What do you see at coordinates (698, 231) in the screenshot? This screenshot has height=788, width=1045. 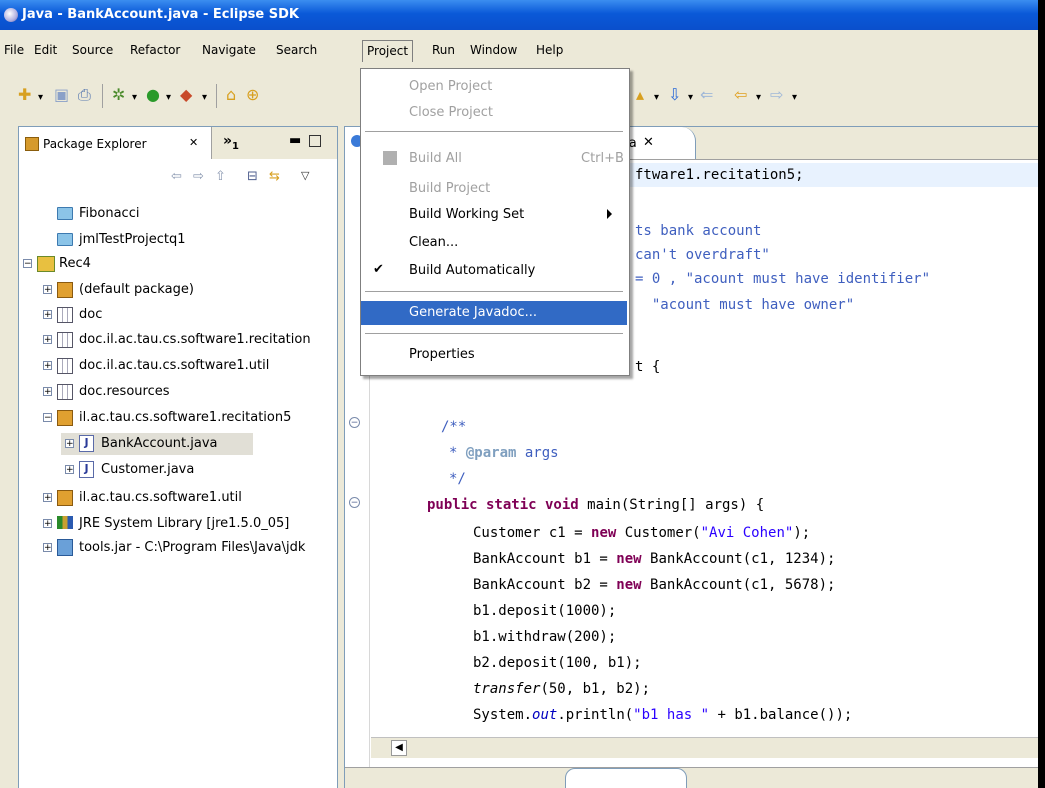 I see `code-line: ts bank account` at bounding box center [698, 231].